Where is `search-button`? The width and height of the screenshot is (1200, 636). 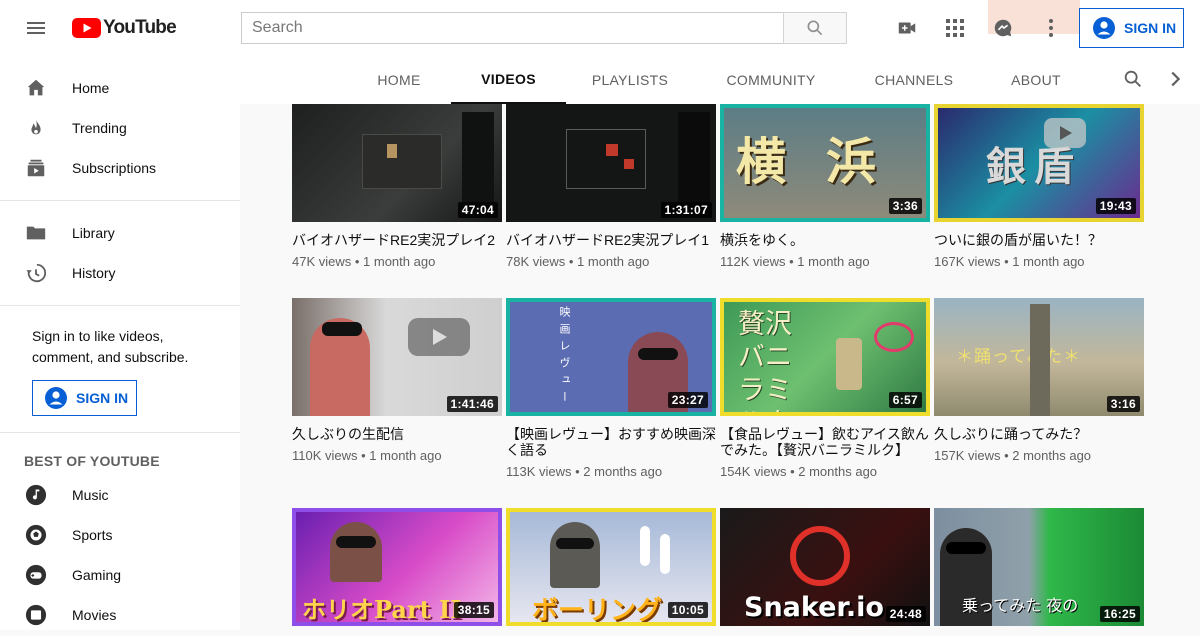 search-button is located at coordinates (815, 28).